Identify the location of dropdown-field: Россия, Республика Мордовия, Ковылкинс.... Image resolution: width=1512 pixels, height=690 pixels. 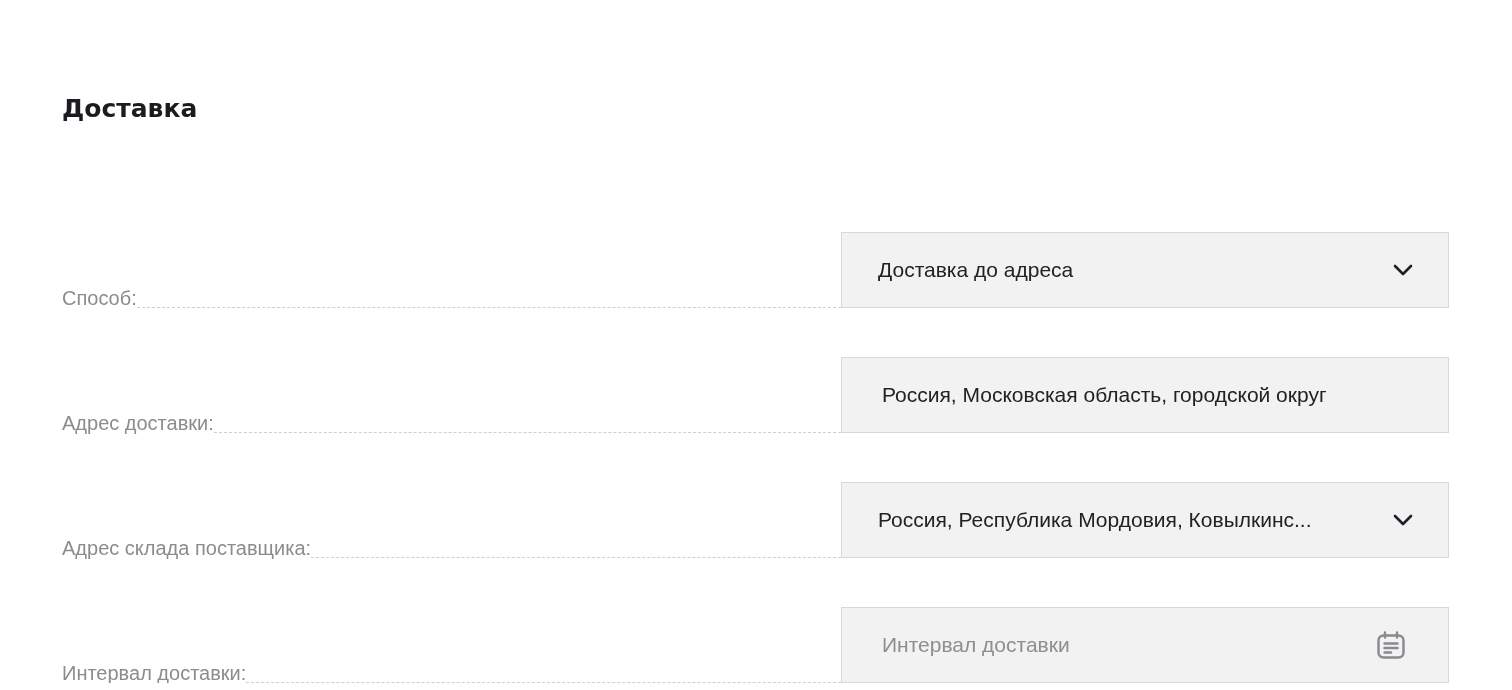
(1145, 520).